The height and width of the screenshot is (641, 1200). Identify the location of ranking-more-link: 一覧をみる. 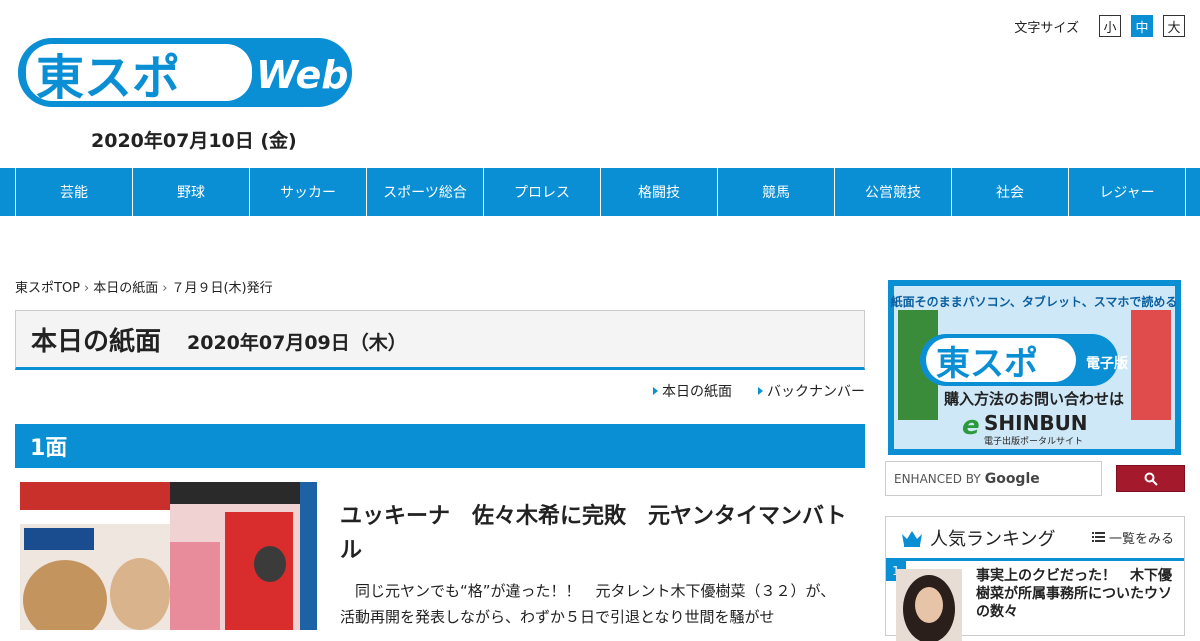
(1132, 537).